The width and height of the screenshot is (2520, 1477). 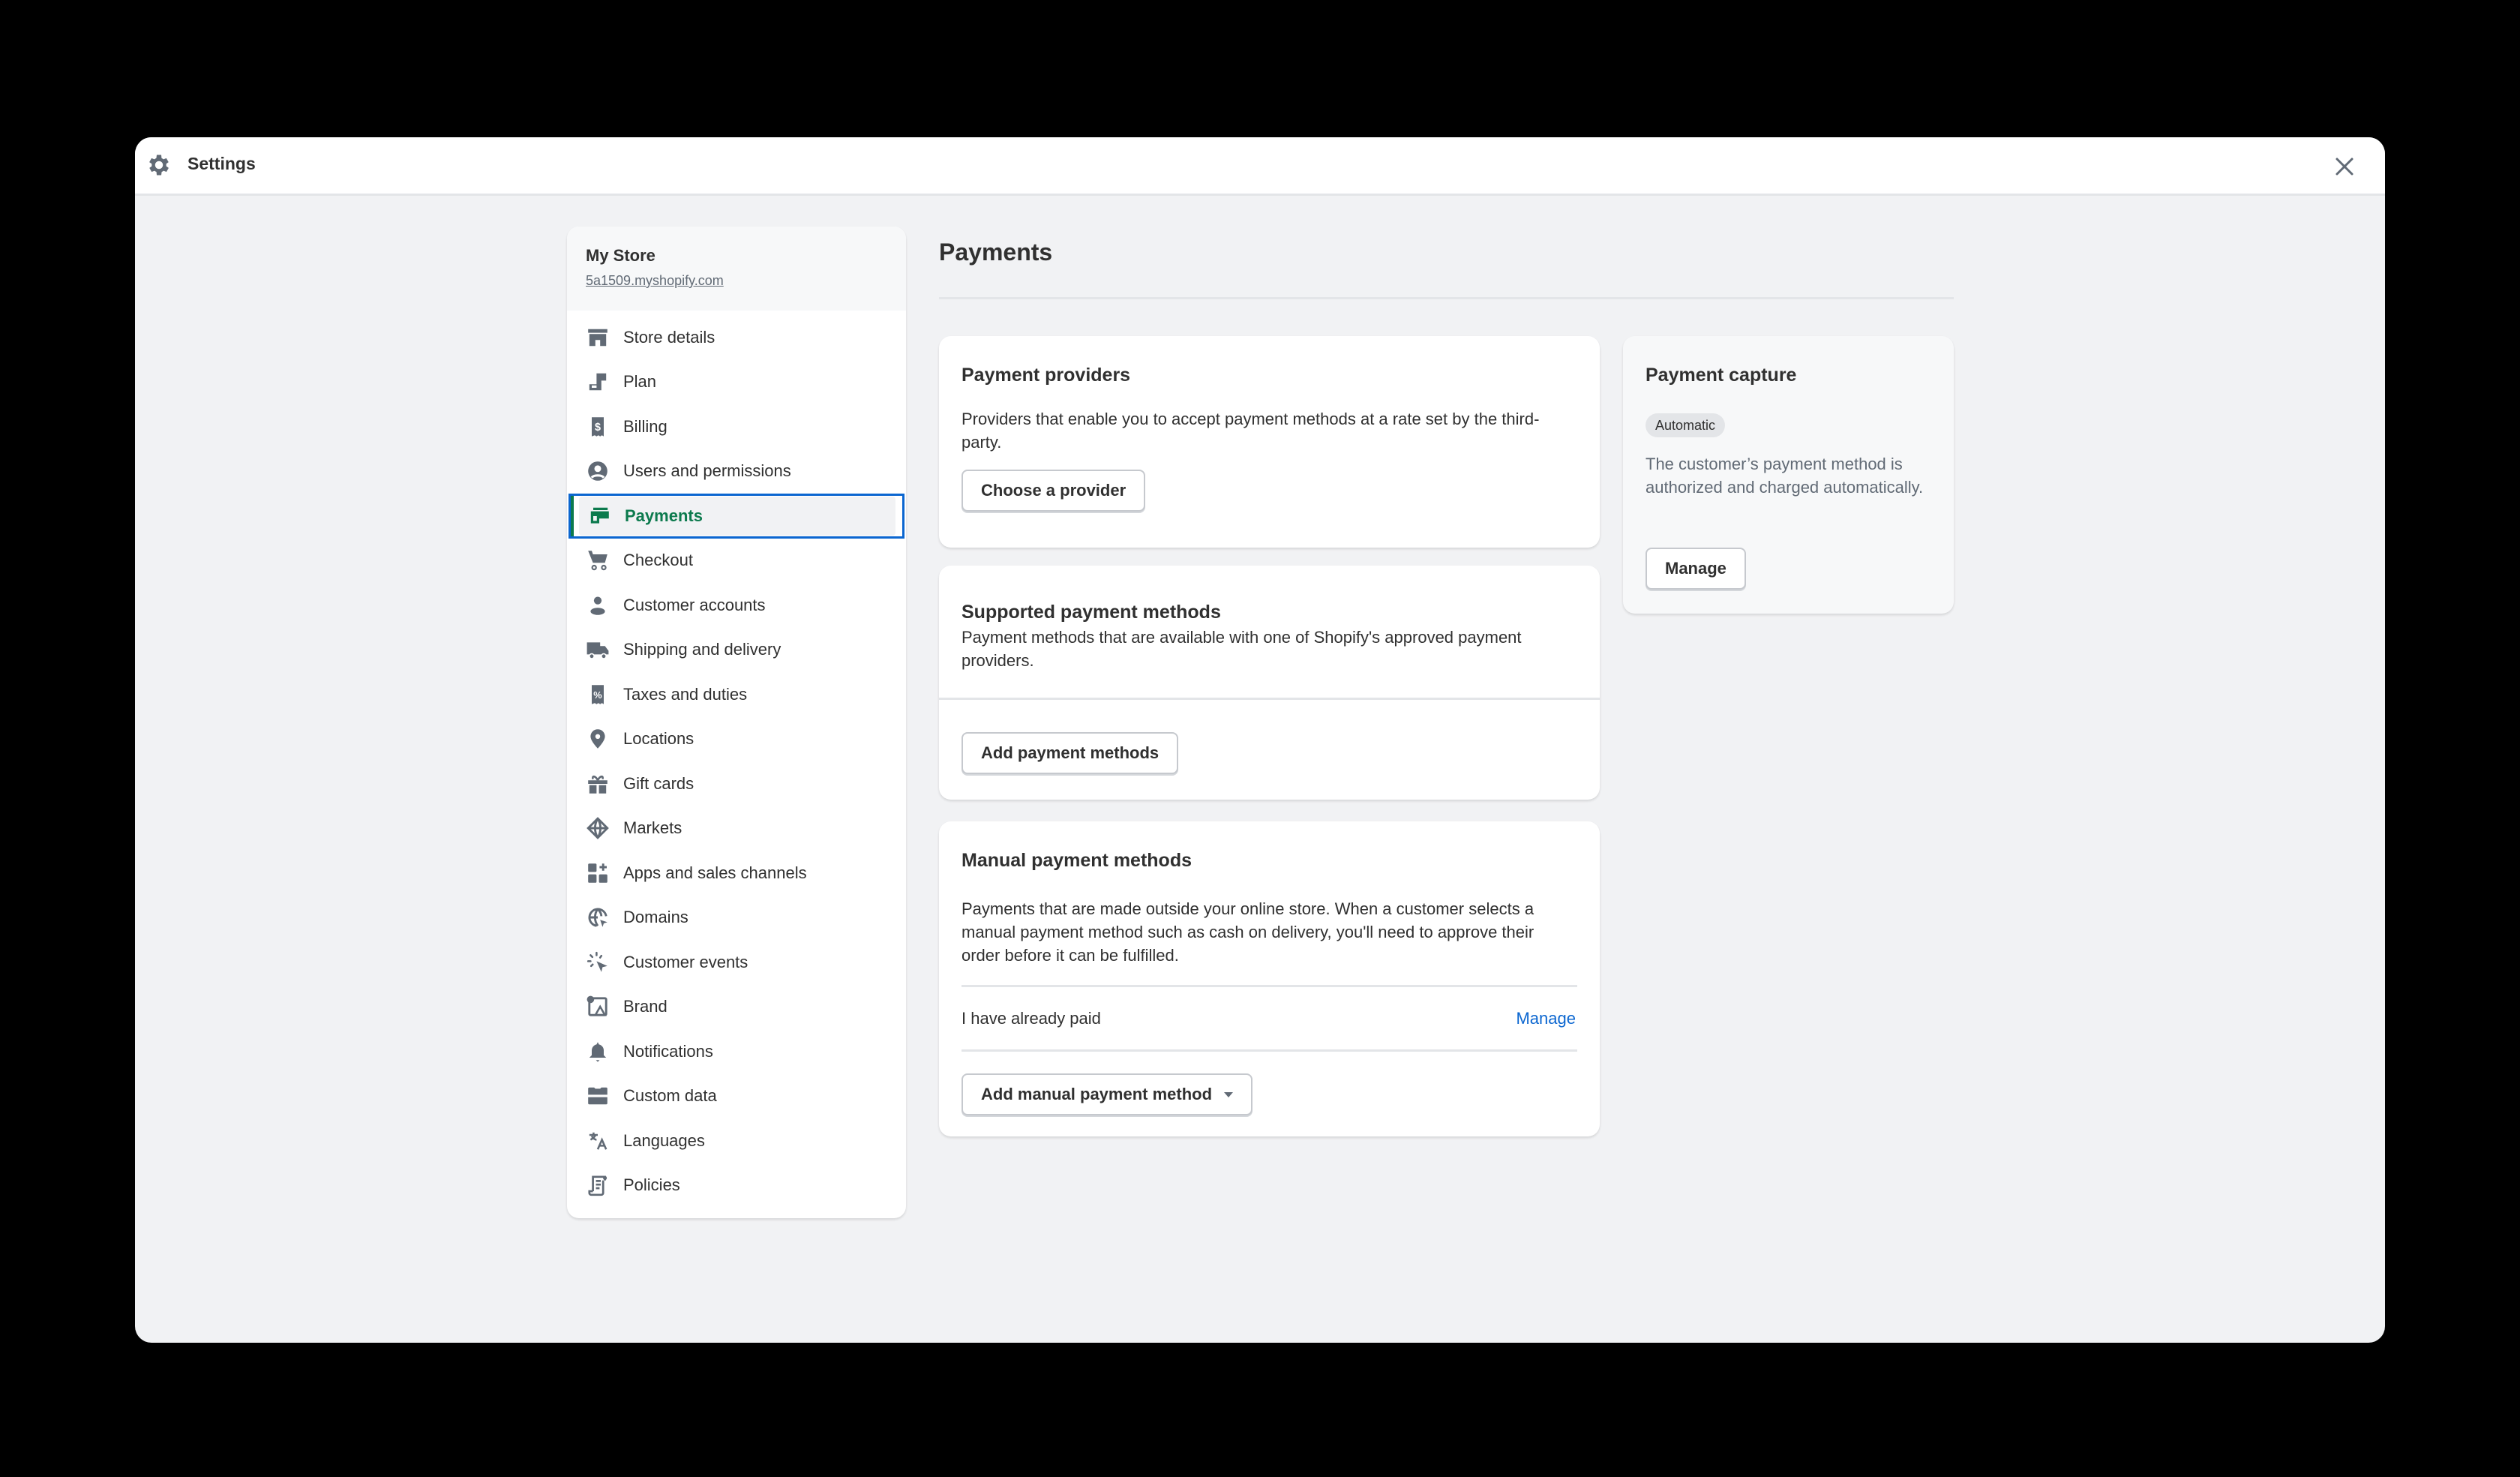 I want to click on sidebar-item-shipping-and-delivery: Shipping and delivery, so click(x=736, y=650).